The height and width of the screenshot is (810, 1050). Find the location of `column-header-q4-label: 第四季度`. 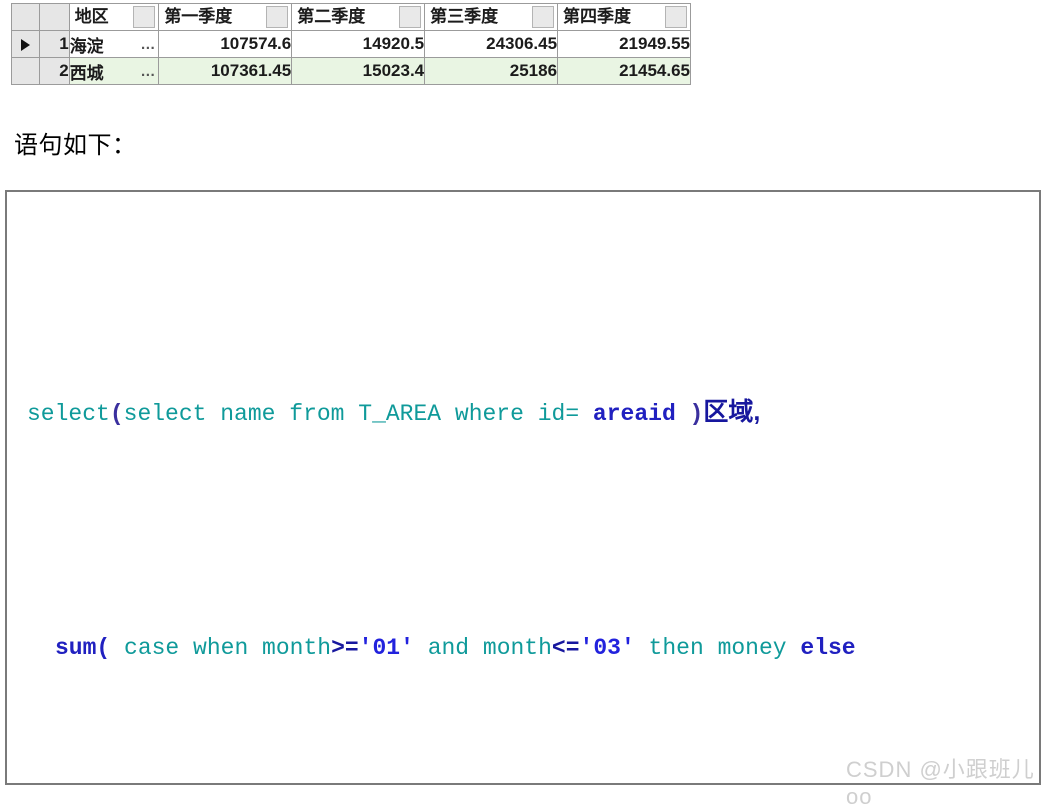

column-header-q4-label: 第四季度 is located at coordinates (597, 16).